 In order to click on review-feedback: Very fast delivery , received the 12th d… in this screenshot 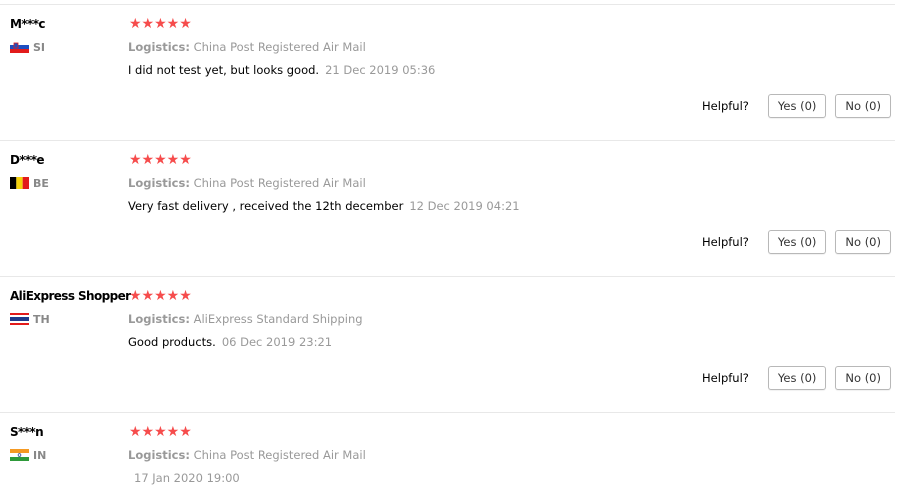, I will do `click(324, 206)`.